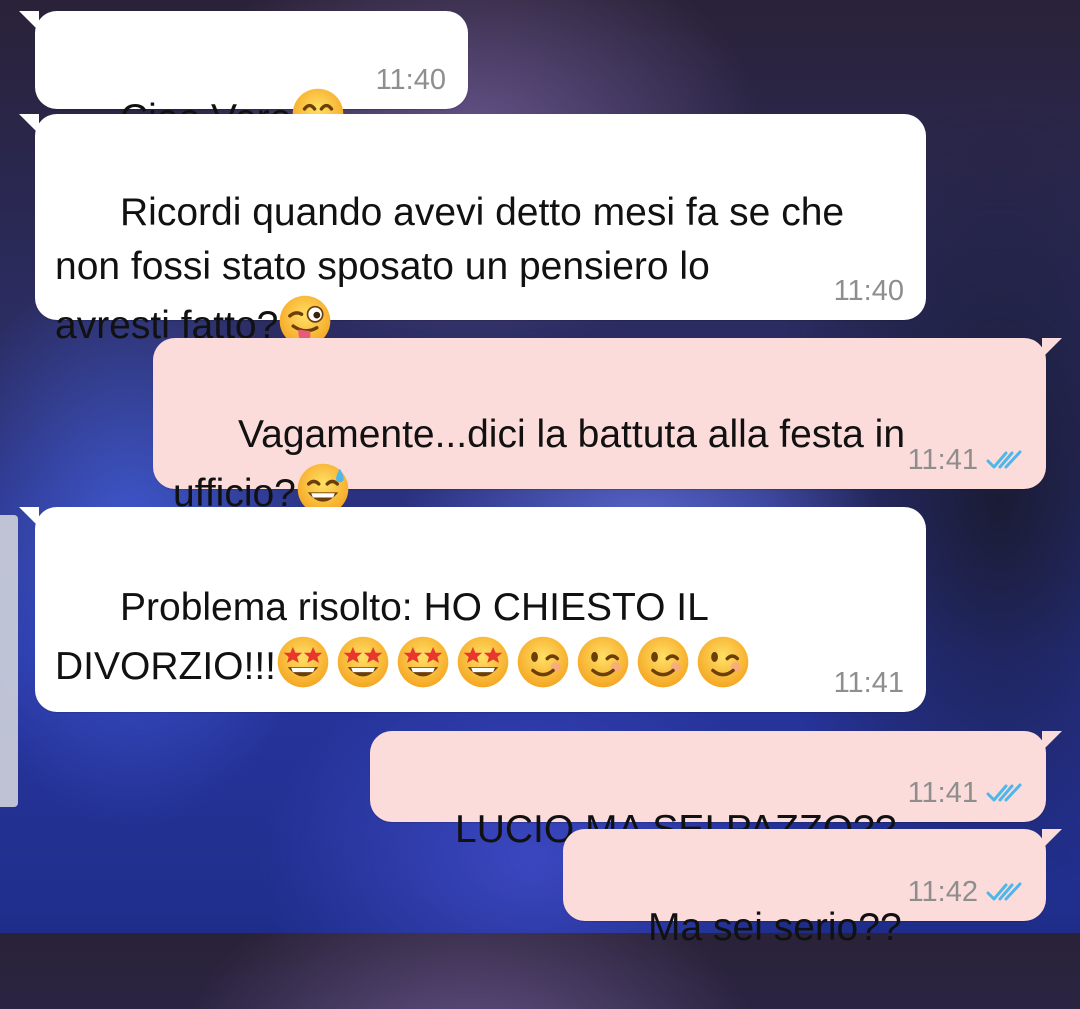  I want to click on message-text-wrap: Ma sei serio??, so click(742, 928).